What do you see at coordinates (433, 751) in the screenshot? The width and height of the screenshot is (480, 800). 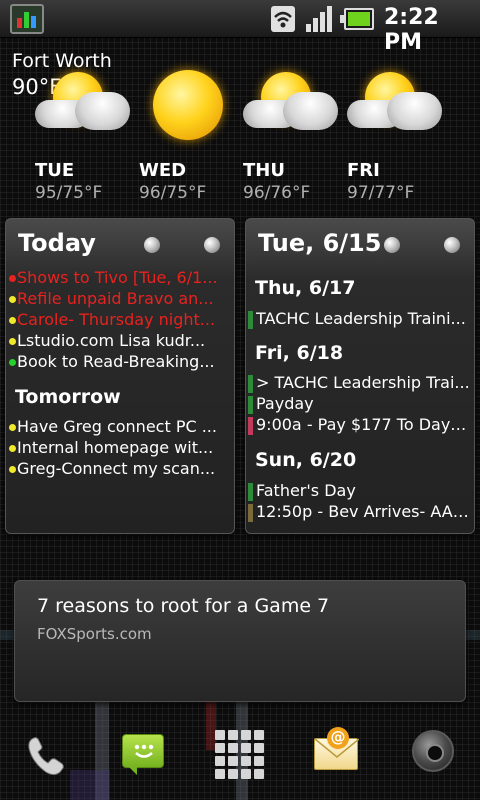 I see `camera-icon` at bounding box center [433, 751].